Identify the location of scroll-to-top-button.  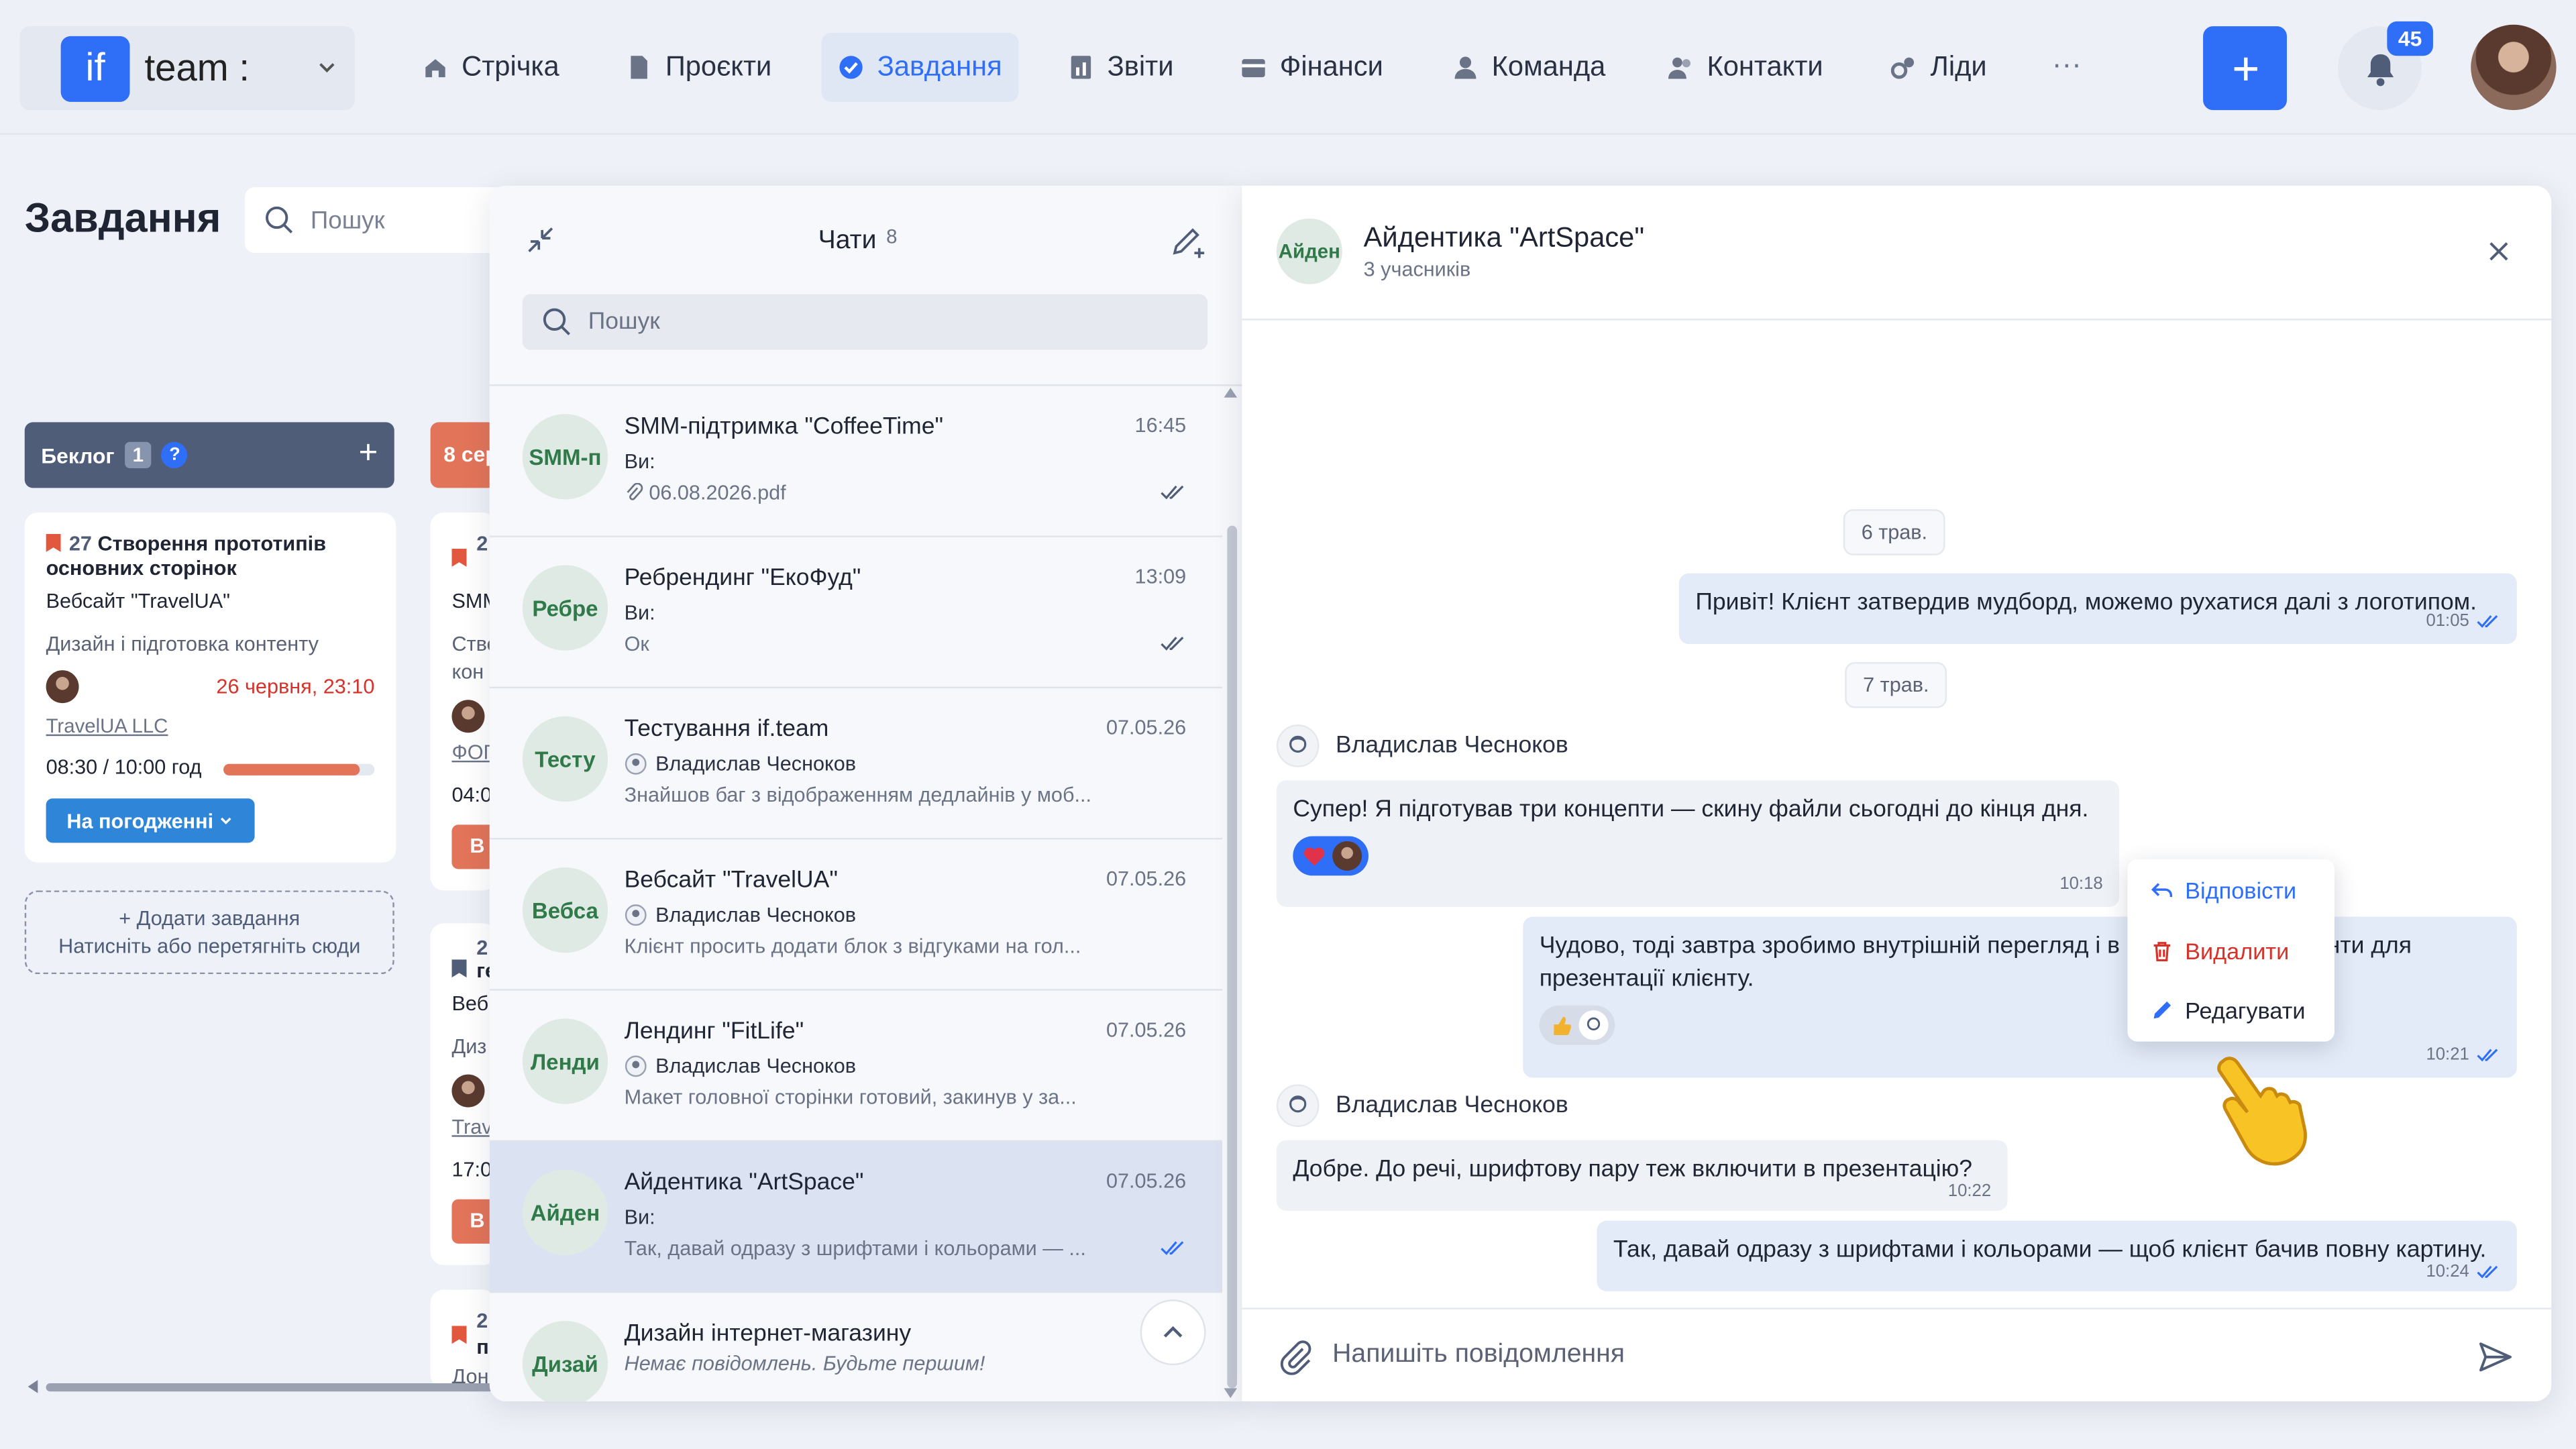
(1173, 1332).